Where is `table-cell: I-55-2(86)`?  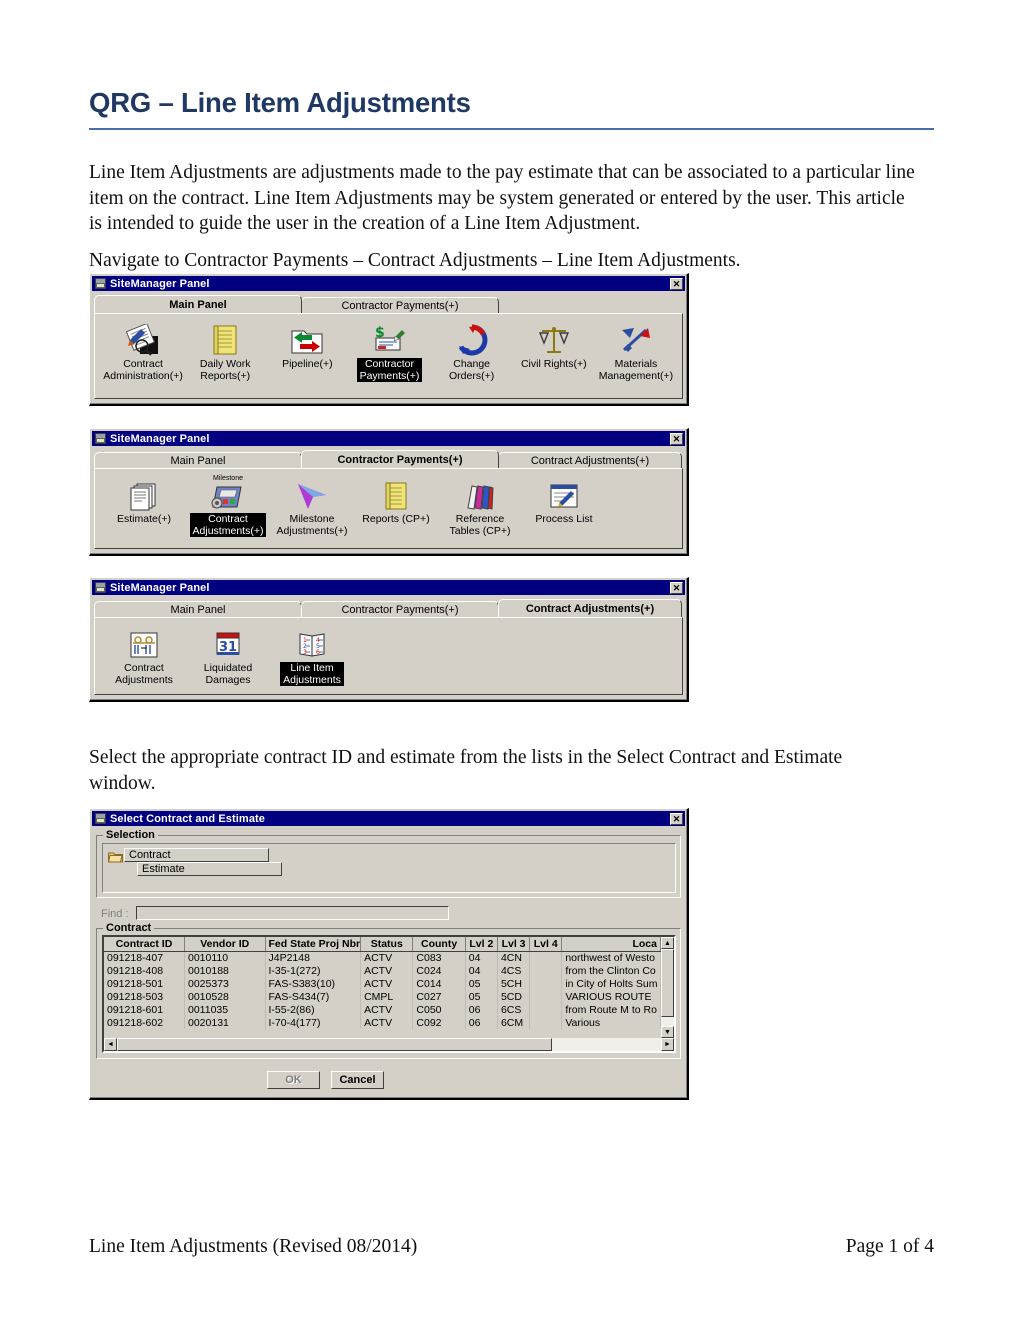 table-cell: I-55-2(86) is located at coordinates (313, 1009).